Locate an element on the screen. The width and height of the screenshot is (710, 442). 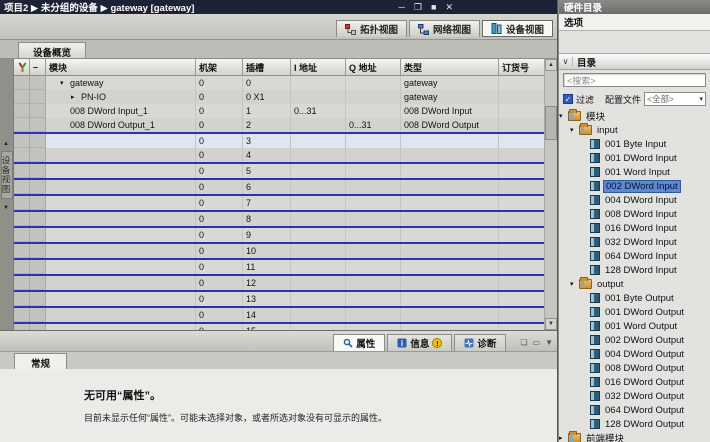
table-row: 0 12 is located at coordinates (279, 284).